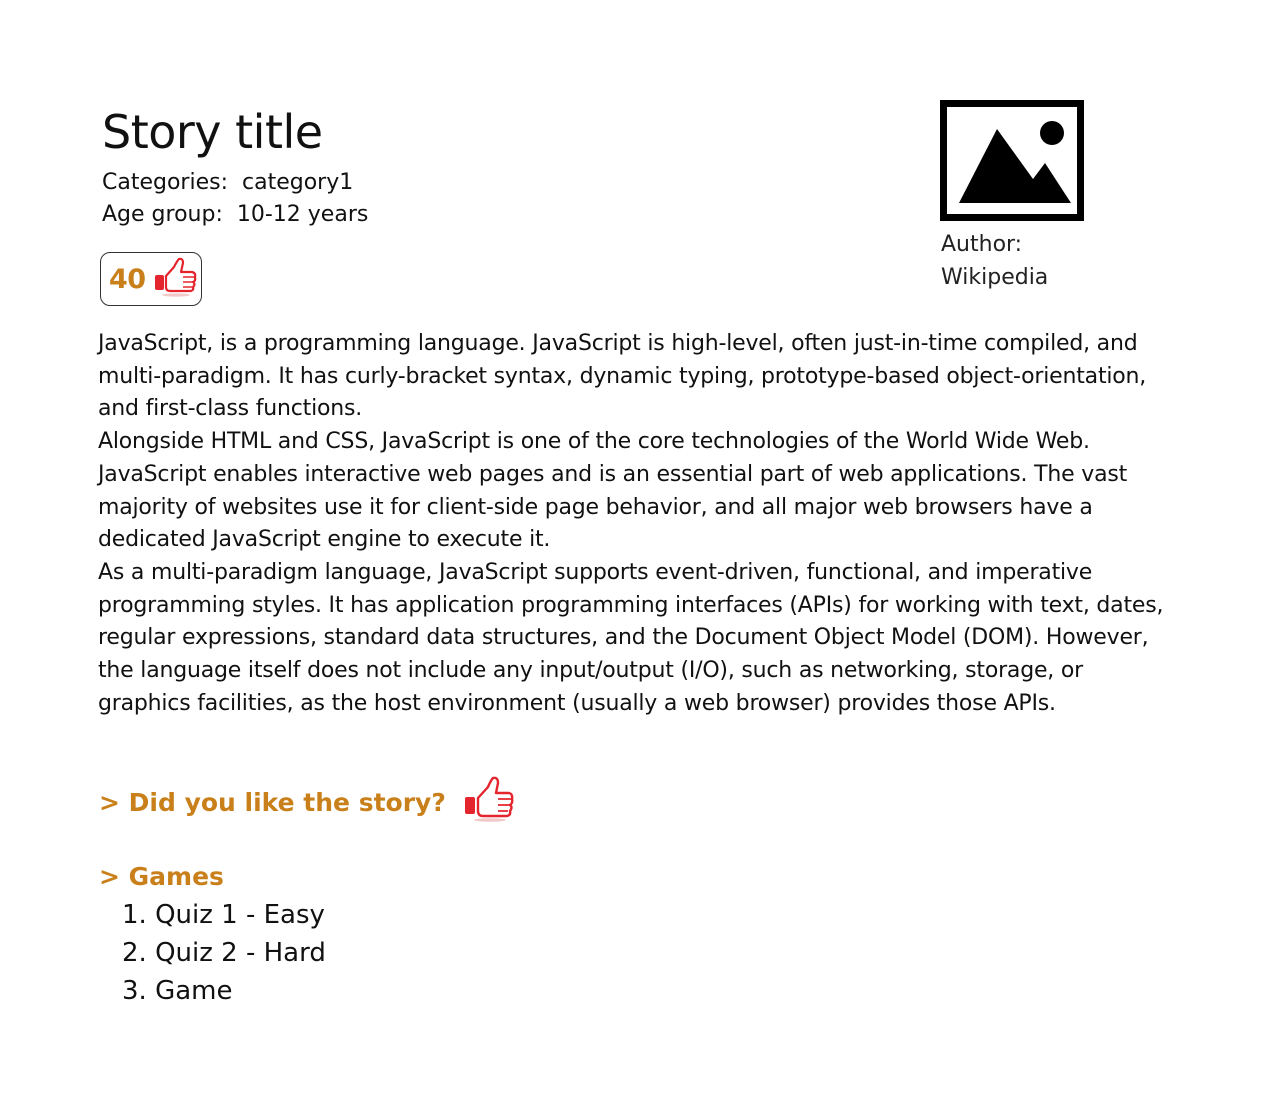 The width and height of the screenshot is (1280, 1100). Describe the element at coordinates (151, 279) in the screenshot. I see `likes-counter: 40` at that location.